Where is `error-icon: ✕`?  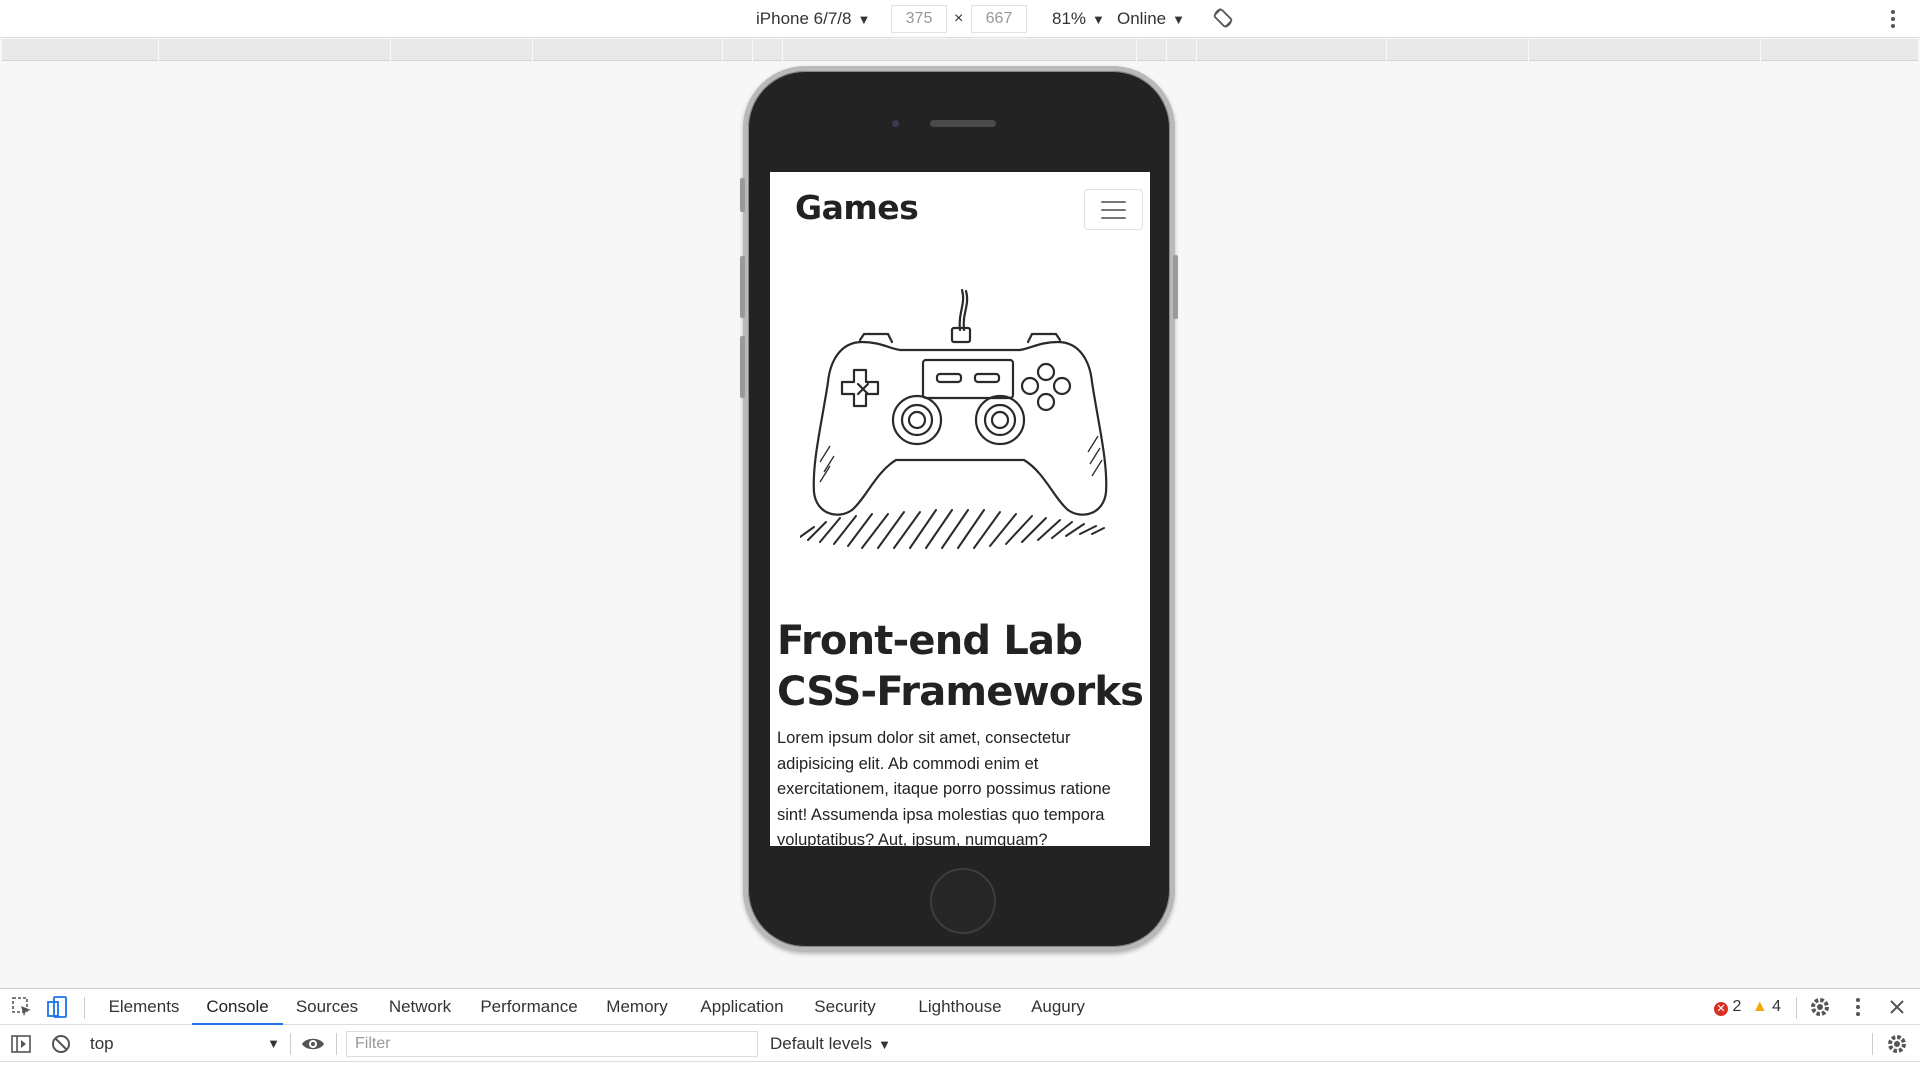
error-icon: ✕ is located at coordinates (1721, 1009).